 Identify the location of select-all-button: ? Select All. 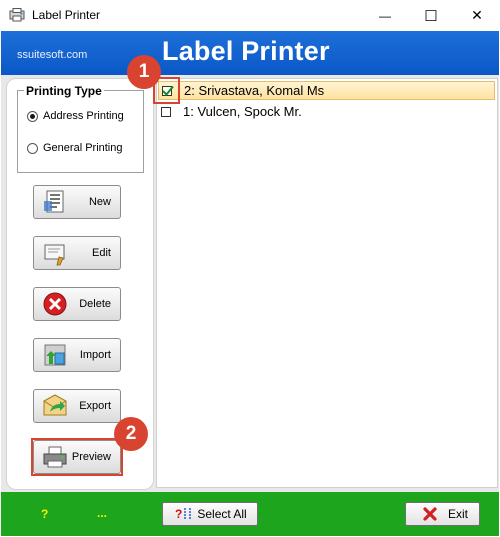
(210, 514).